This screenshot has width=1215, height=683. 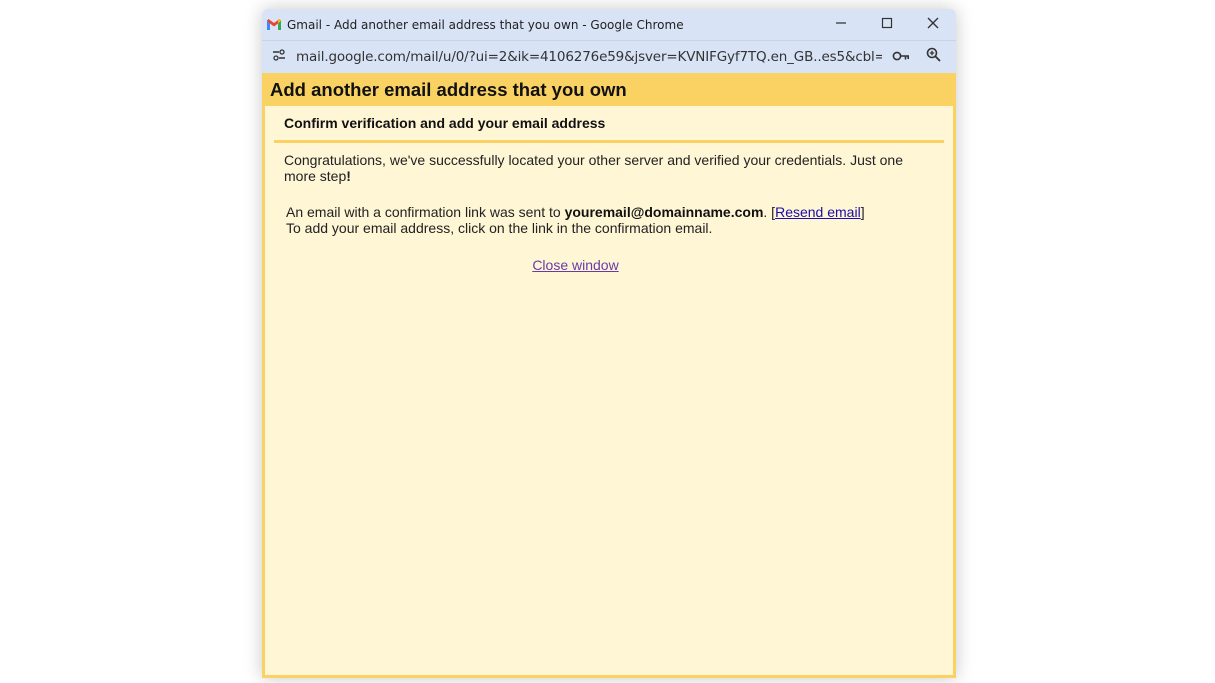 I want to click on congrats-exclaim: !, so click(x=348, y=176).